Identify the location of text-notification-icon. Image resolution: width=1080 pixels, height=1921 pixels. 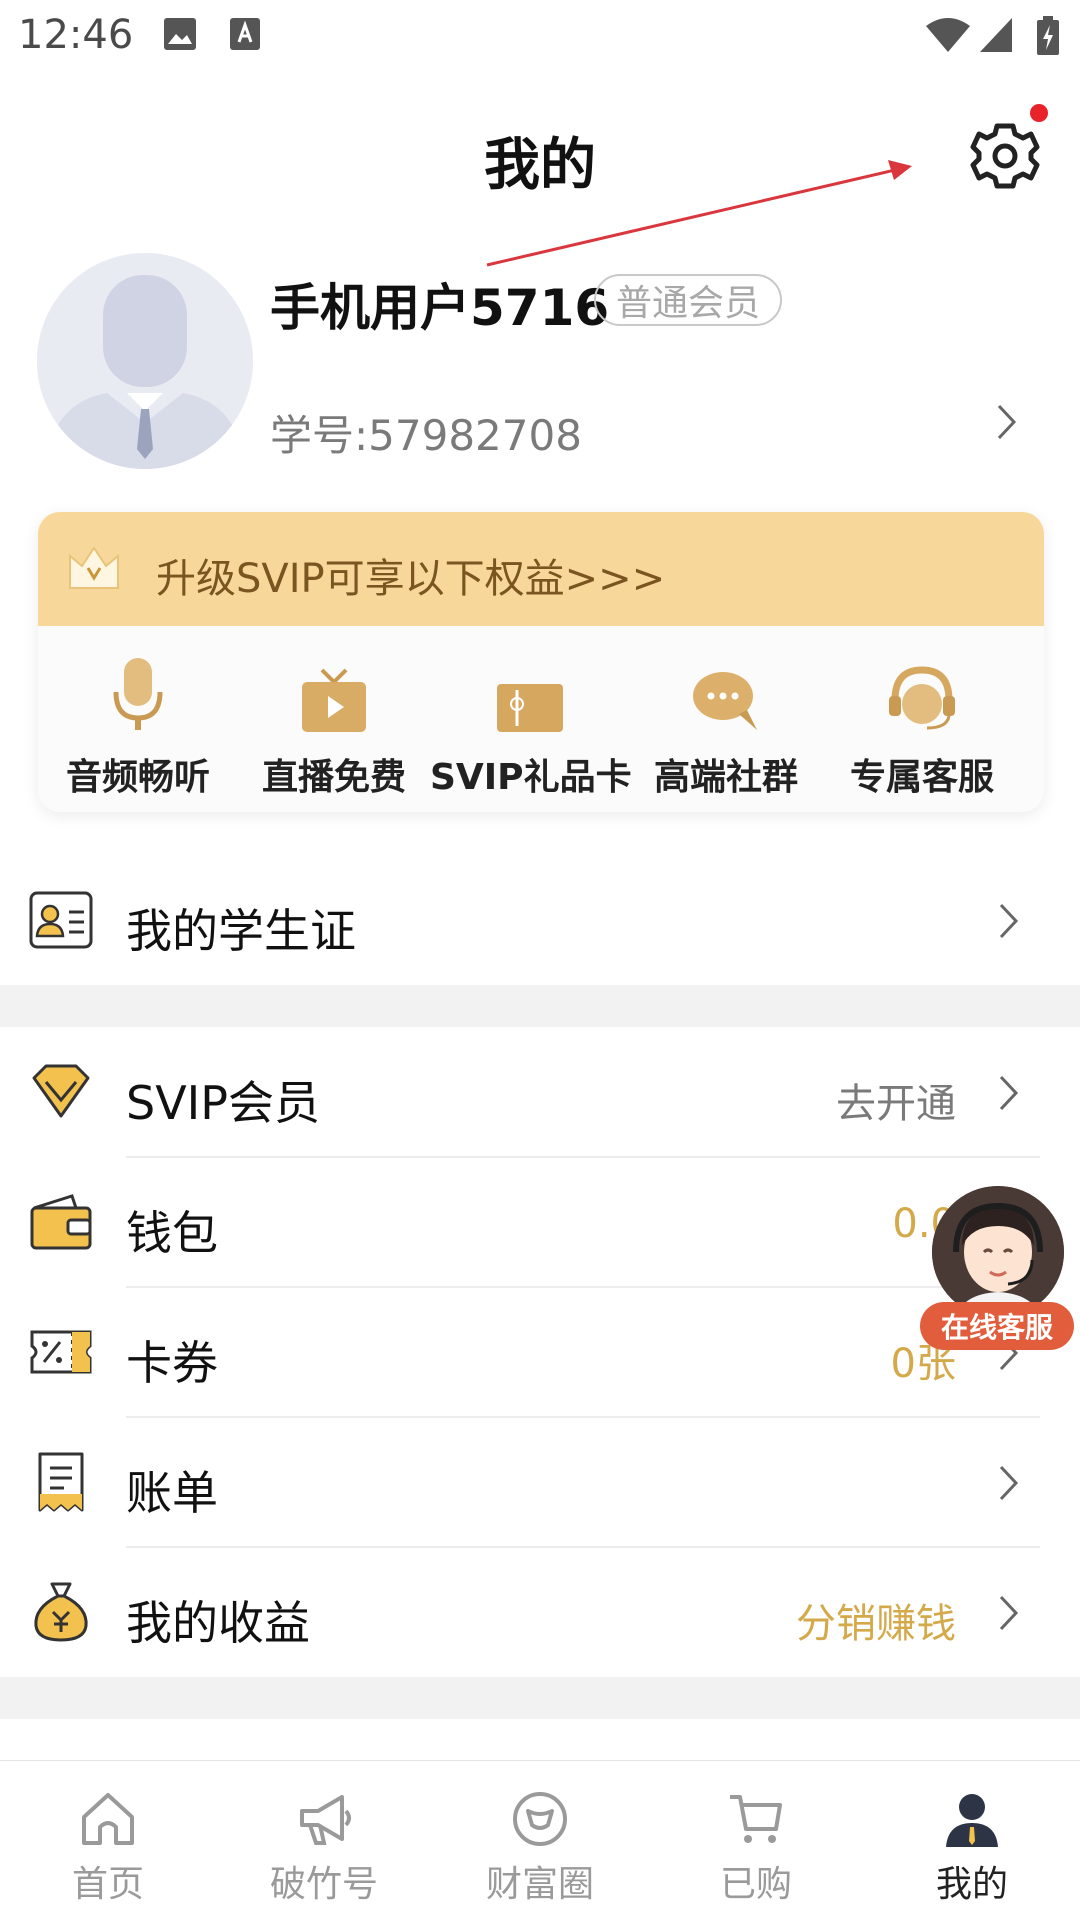
(245, 34).